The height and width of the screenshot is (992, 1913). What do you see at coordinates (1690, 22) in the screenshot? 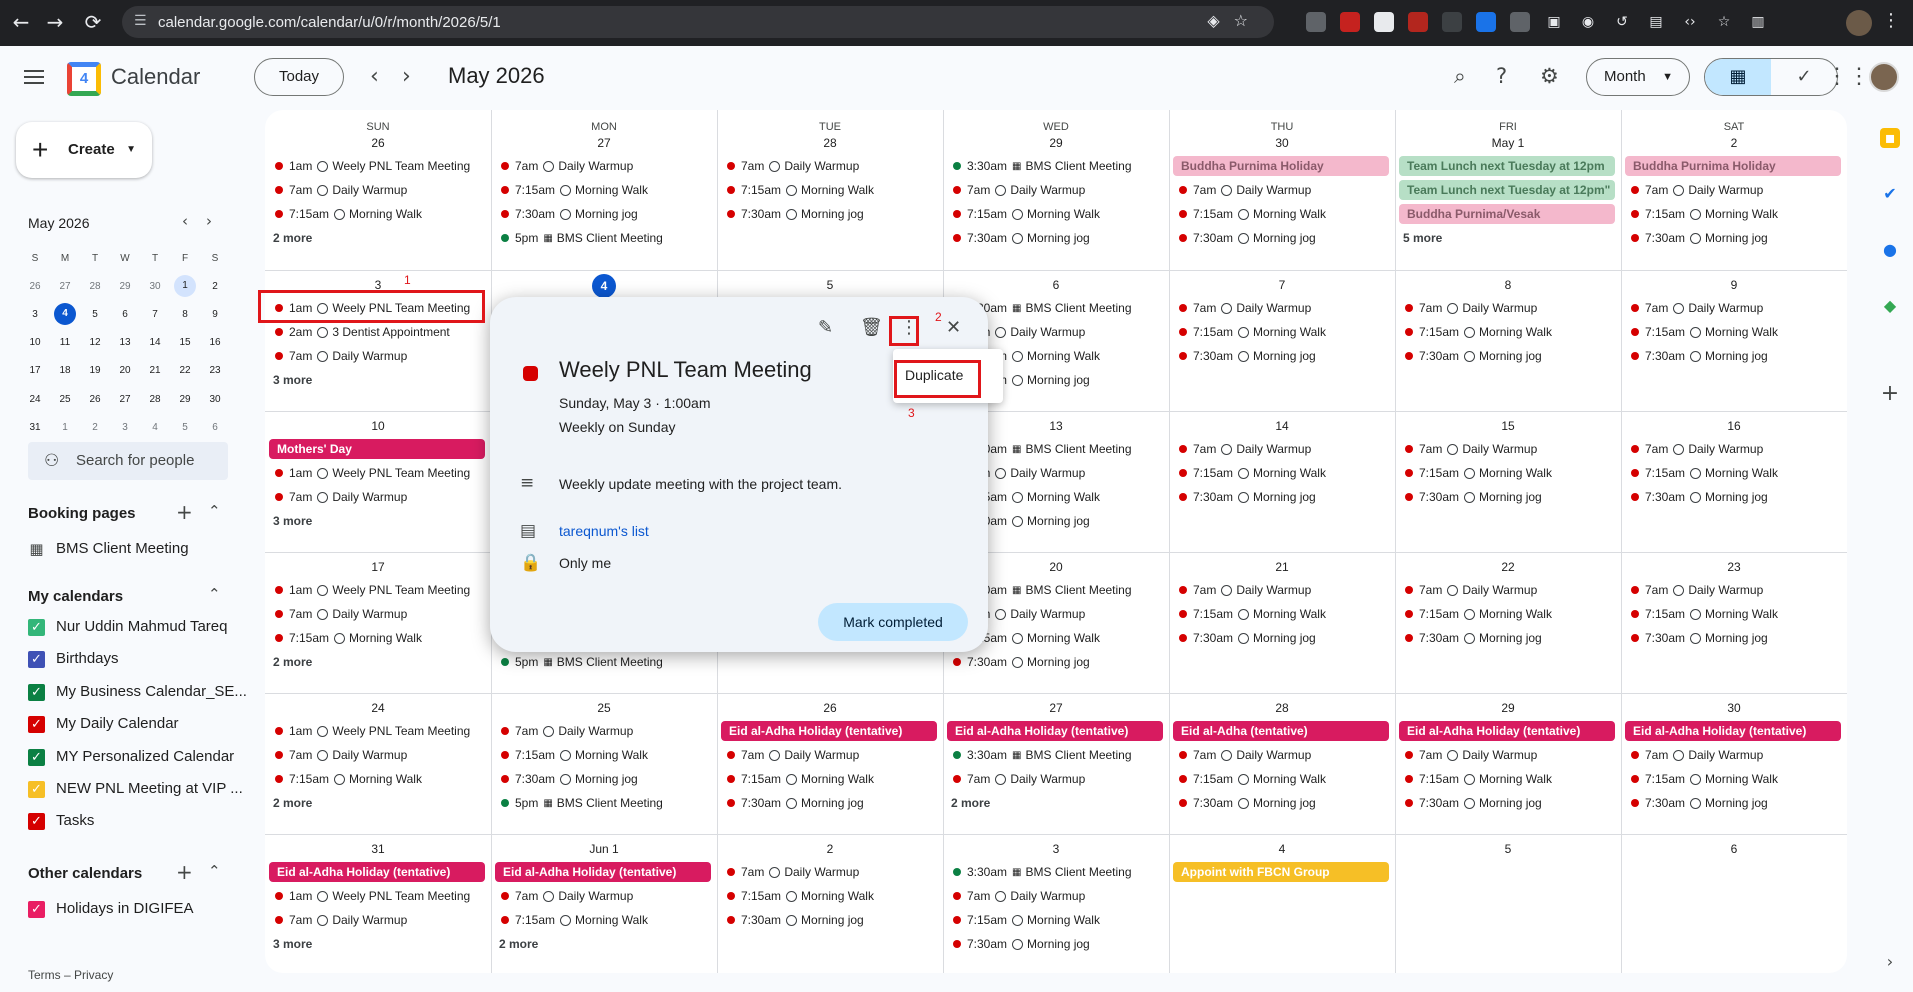
I see `devtools-icon: ‹›` at bounding box center [1690, 22].